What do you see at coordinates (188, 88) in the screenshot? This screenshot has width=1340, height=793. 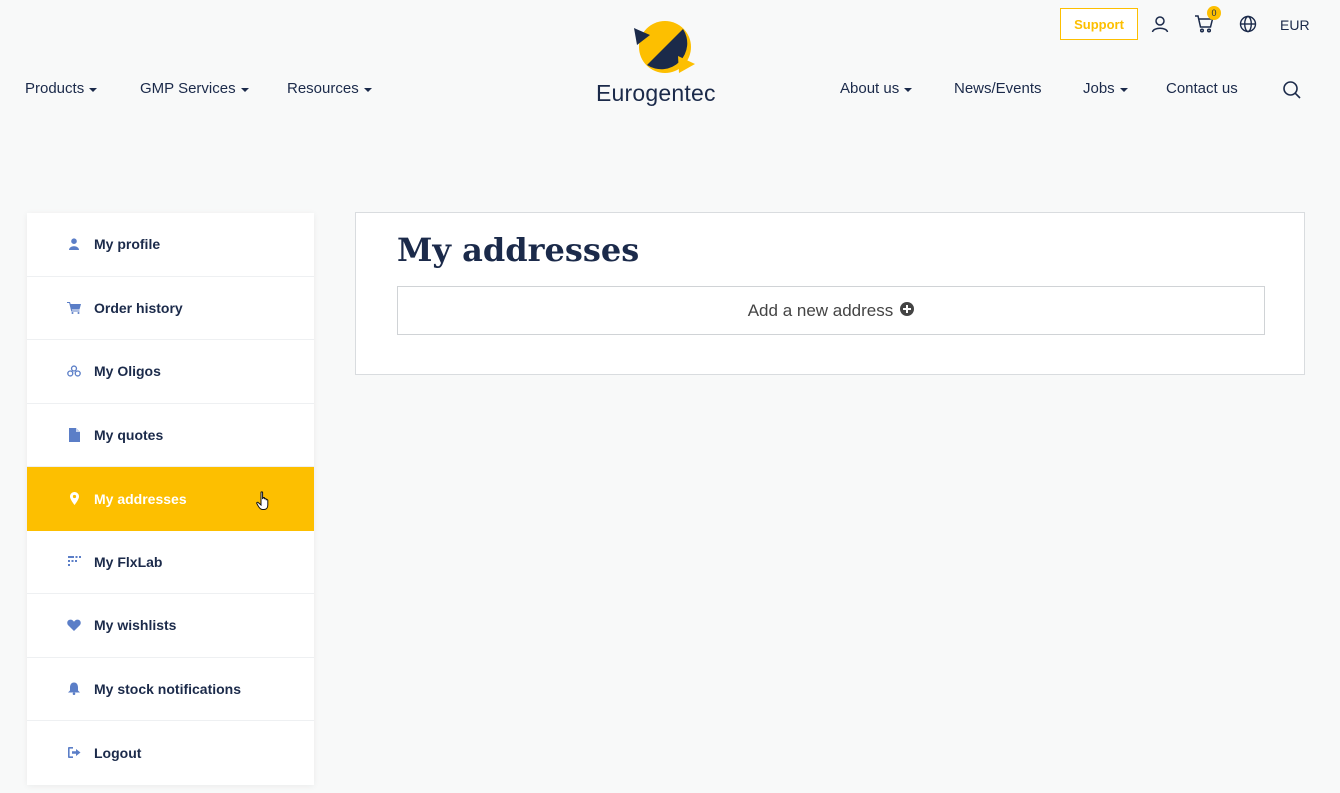 I see `nav-gmp-services-label: GMP Services` at bounding box center [188, 88].